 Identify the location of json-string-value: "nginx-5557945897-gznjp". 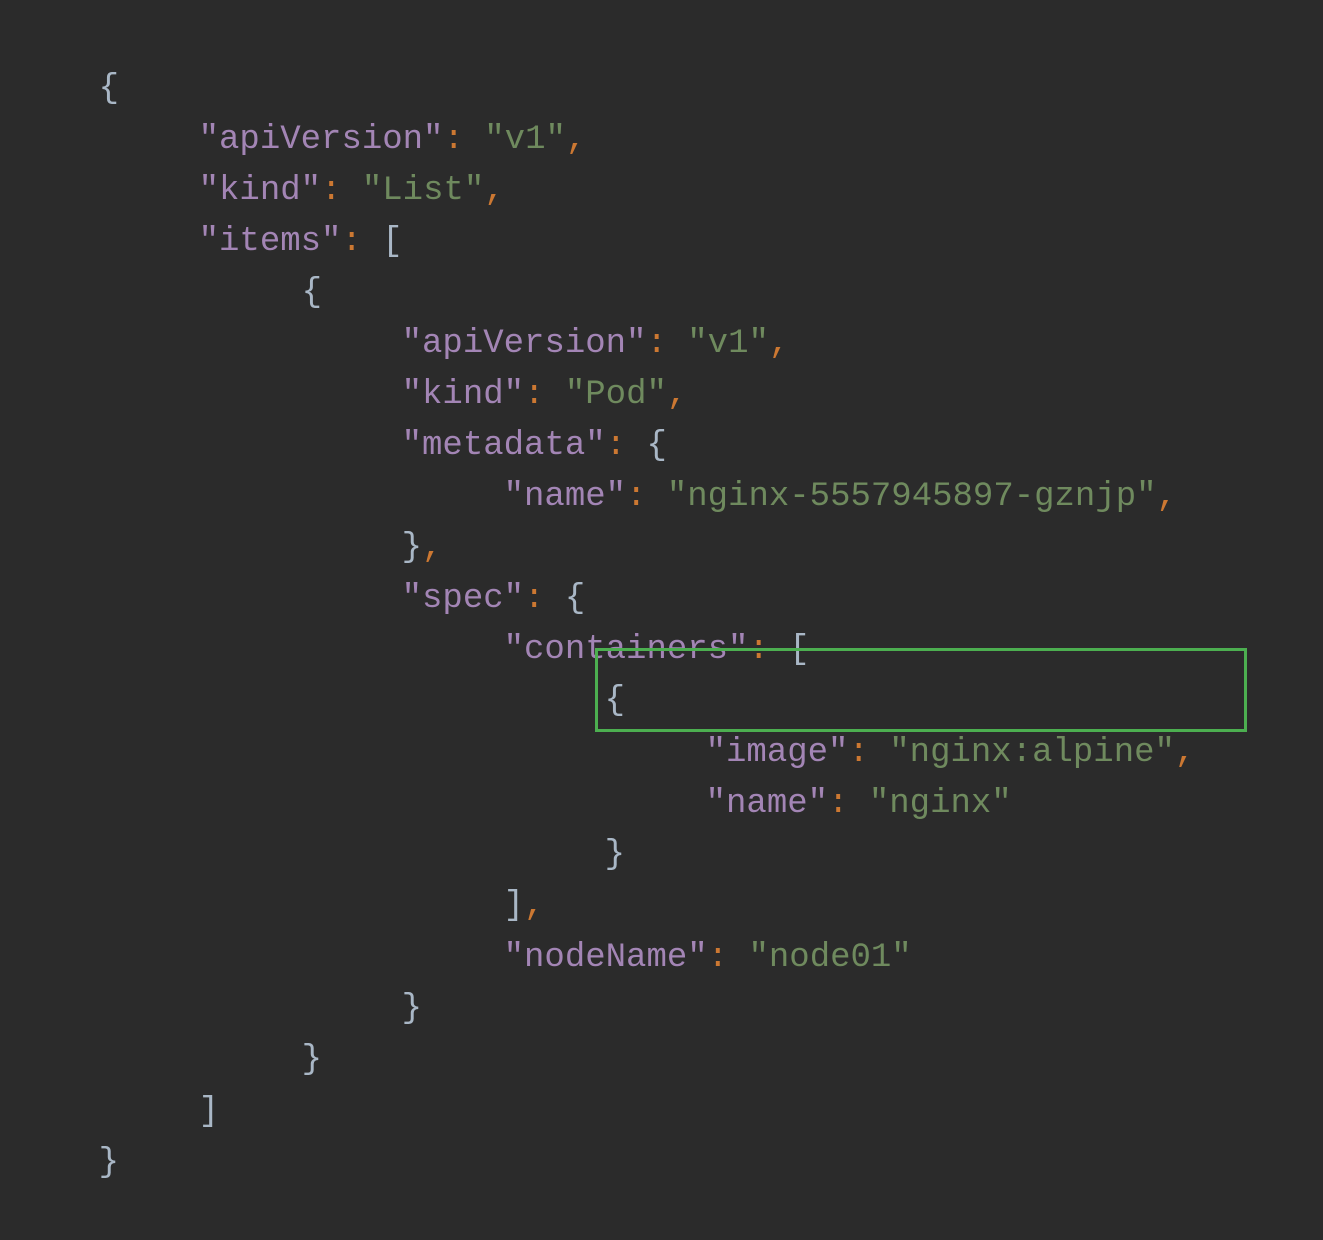
(911, 497).